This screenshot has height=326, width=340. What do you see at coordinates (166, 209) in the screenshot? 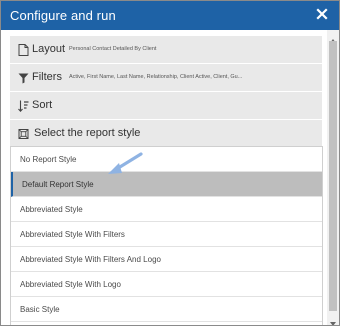
I see `list-item: Abbreviated Style` at bounding box center [166, 209].